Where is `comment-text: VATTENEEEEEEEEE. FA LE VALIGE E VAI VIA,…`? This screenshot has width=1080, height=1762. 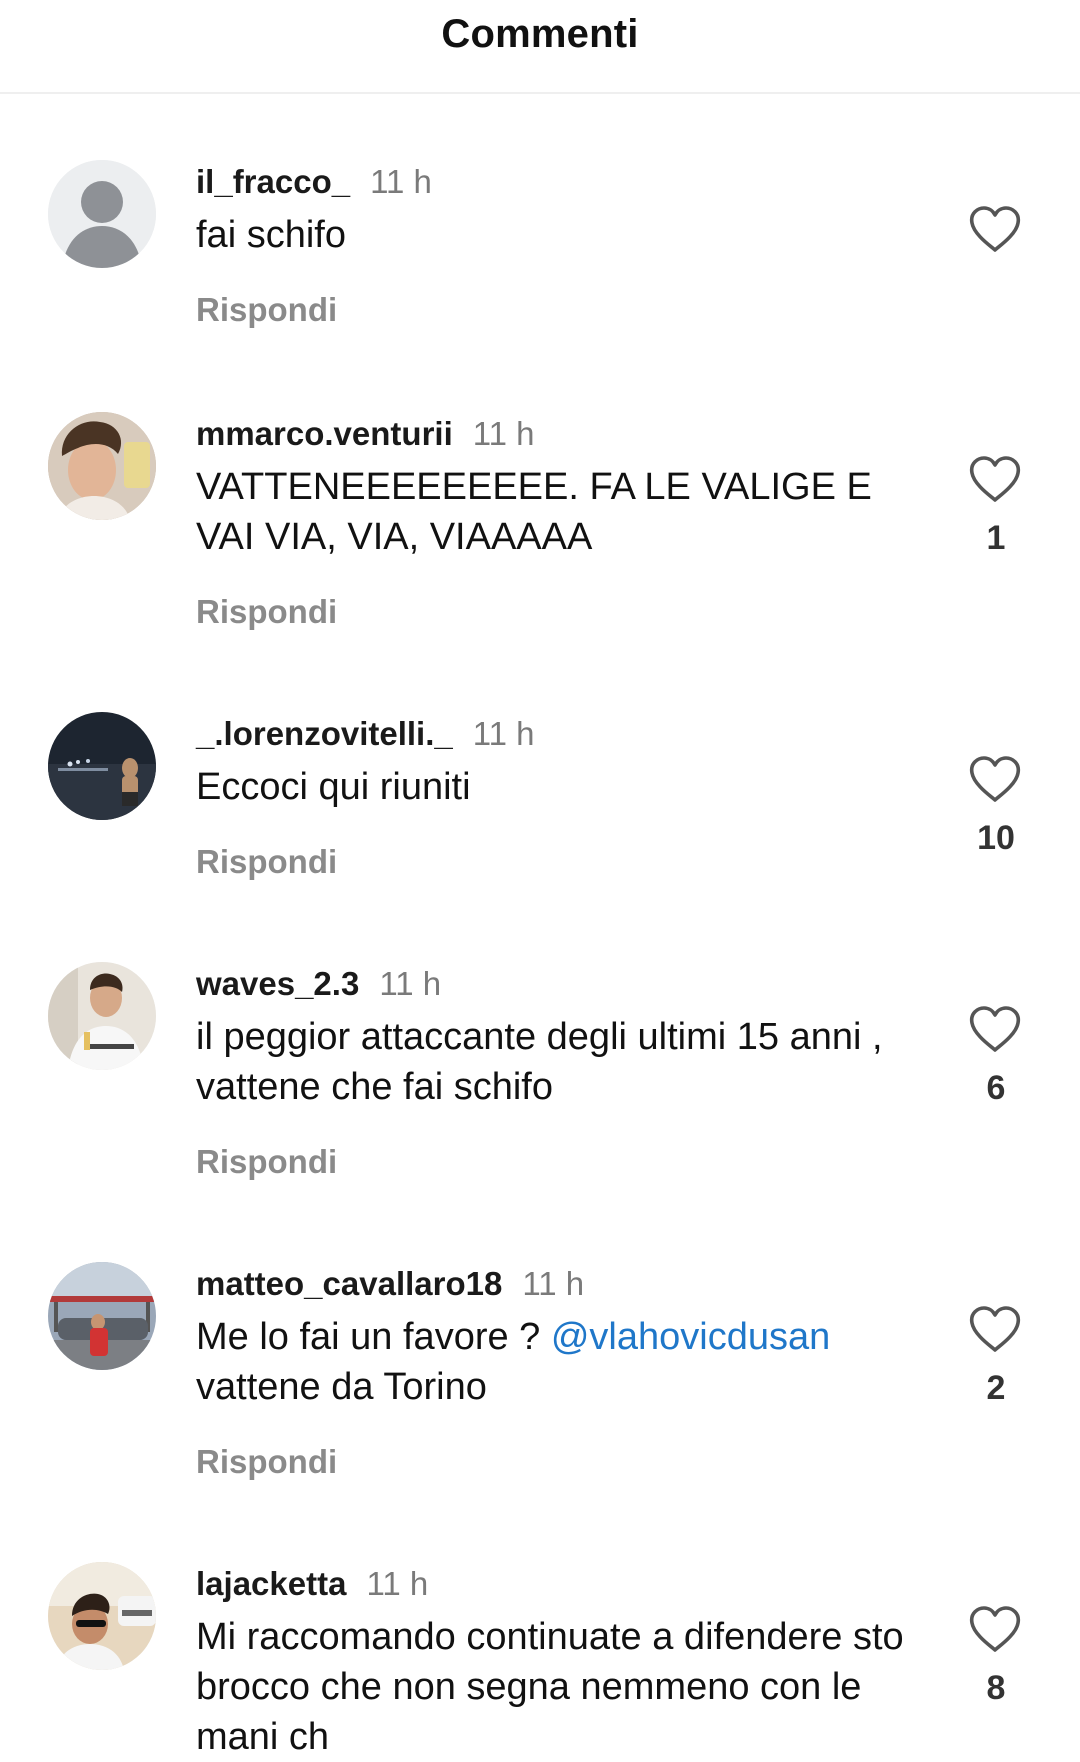
comment-text: VATTENEEEEEEEEE. FA LE VALIGE E VAI VIA,… is located at coordinates (534, 512).